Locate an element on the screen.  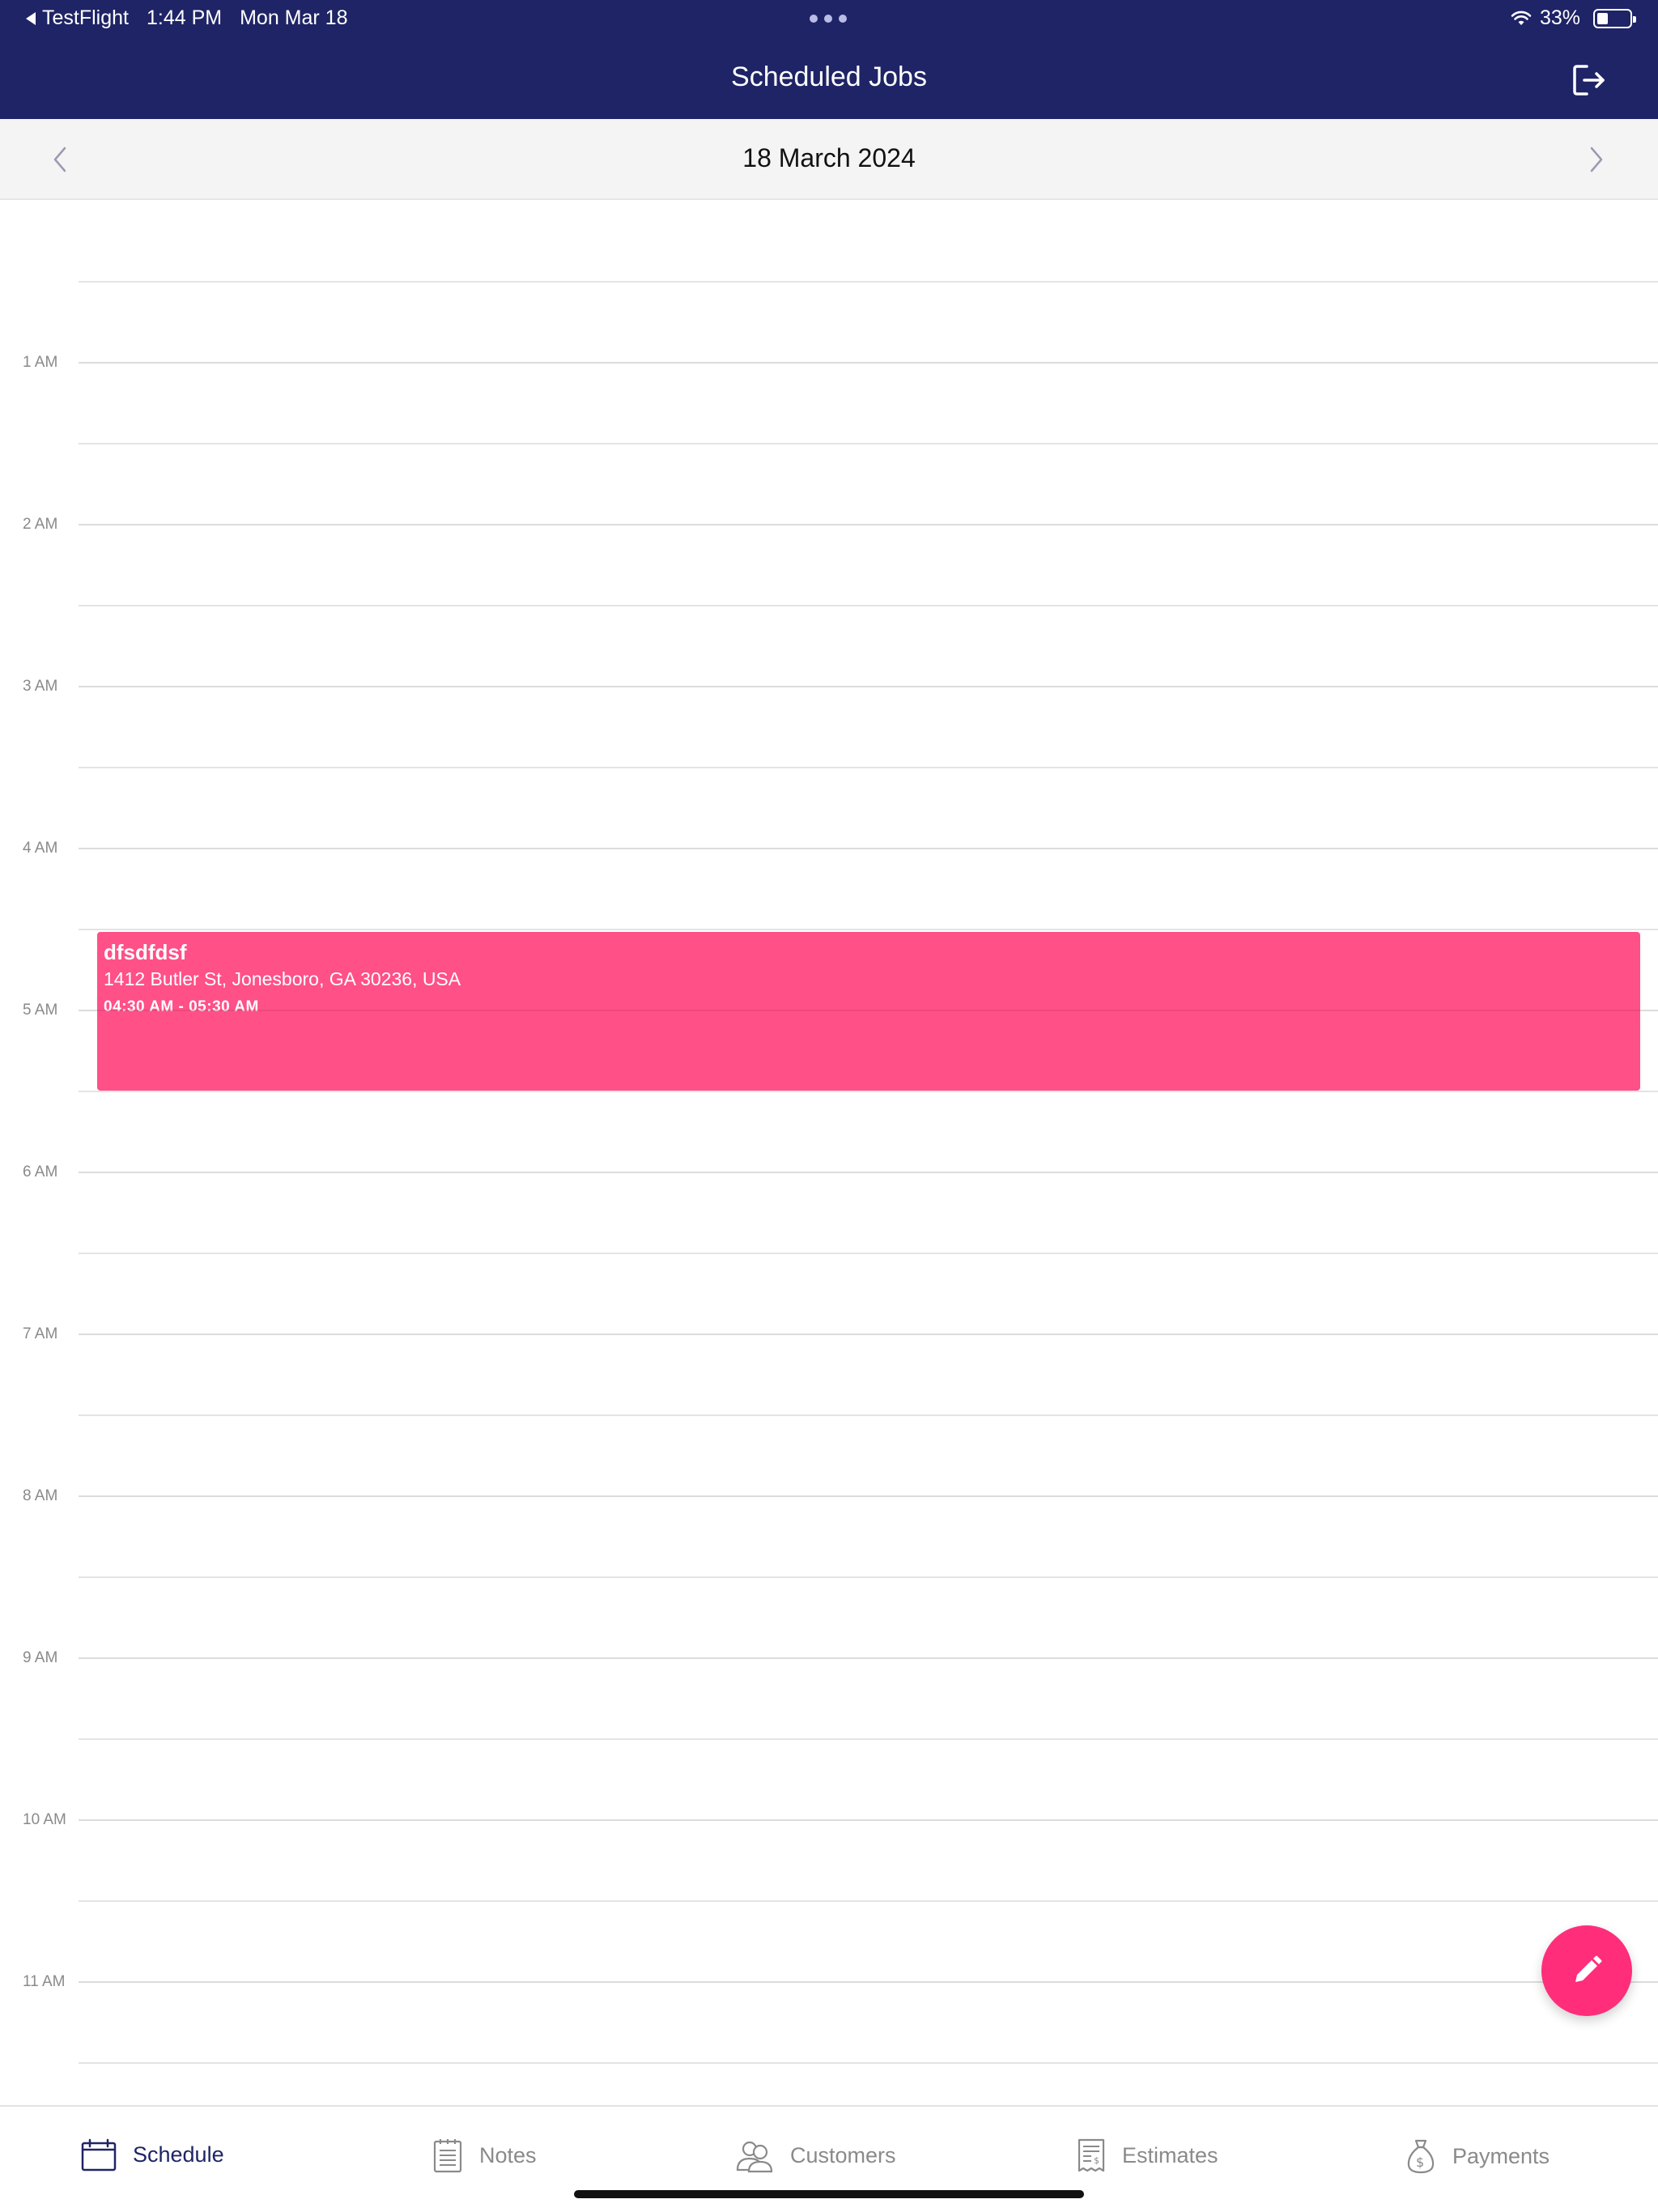
chevron-right-icon is located at coordinates (1596, 160).